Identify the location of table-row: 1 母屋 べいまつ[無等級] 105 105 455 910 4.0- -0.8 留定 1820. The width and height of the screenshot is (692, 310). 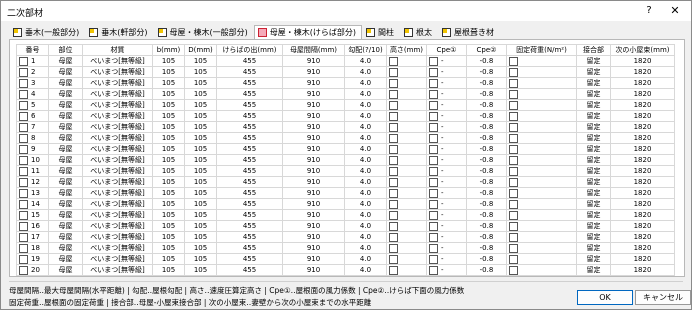
(345, 61).